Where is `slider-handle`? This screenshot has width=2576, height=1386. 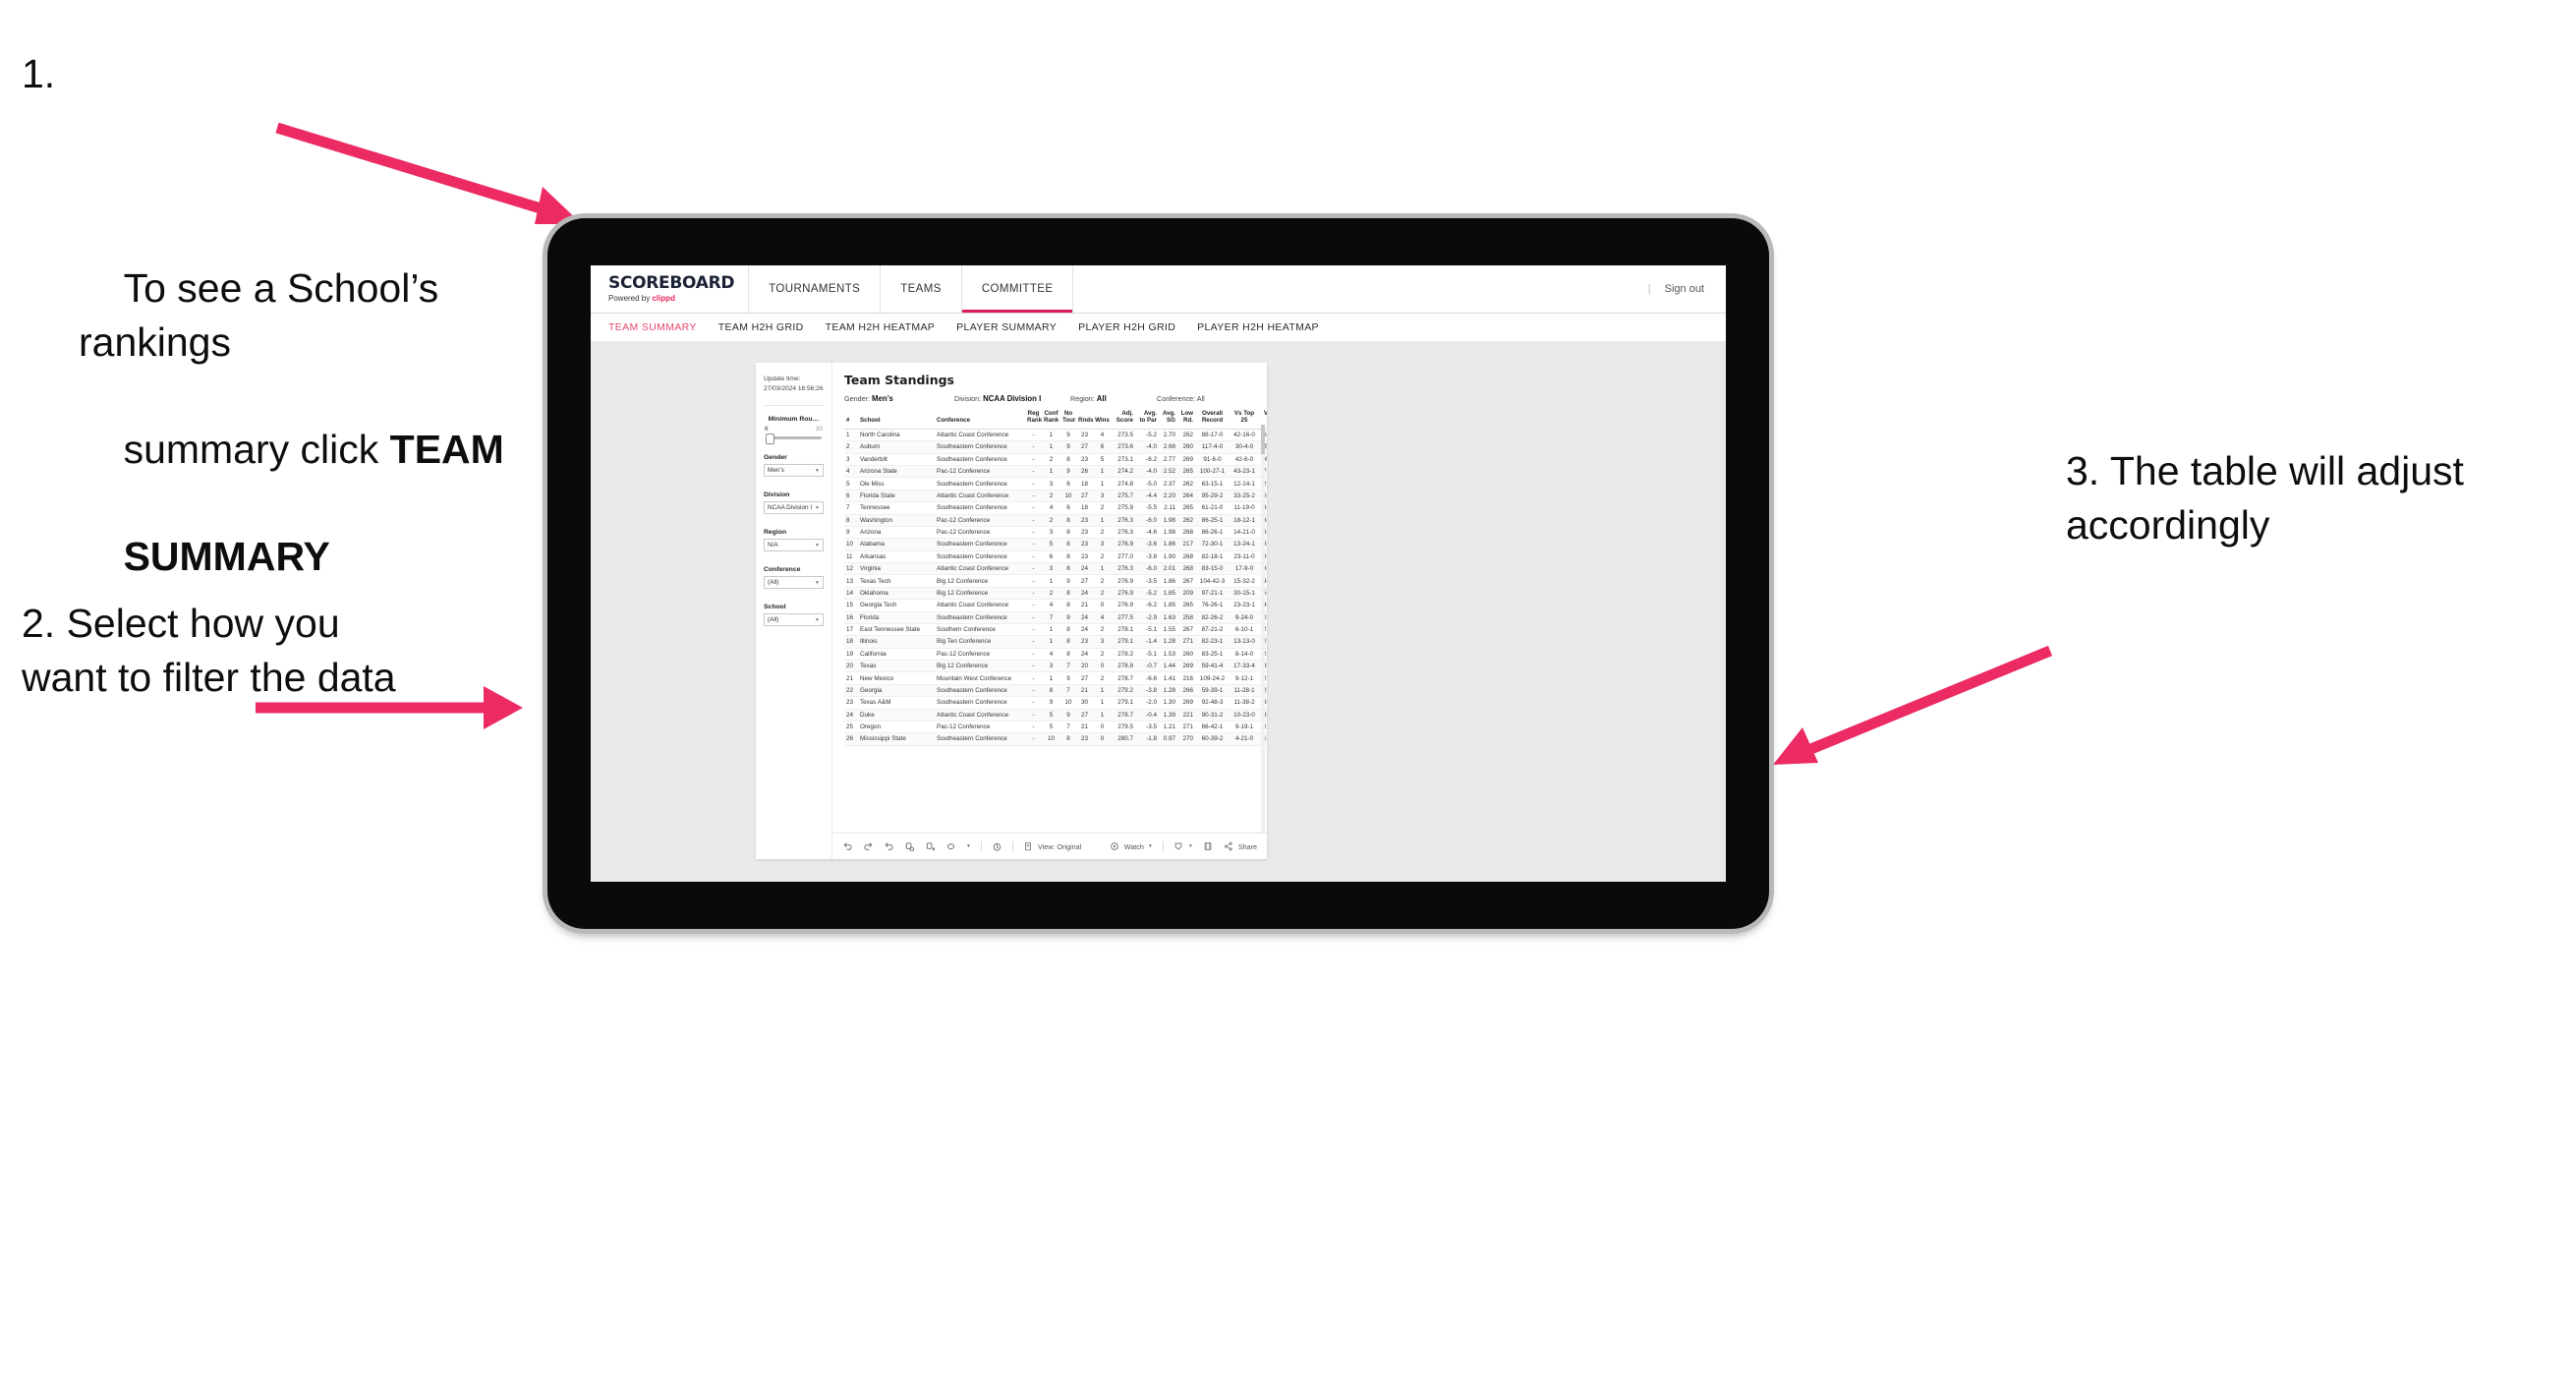 slider-handle is located at coordinates (770, 439).